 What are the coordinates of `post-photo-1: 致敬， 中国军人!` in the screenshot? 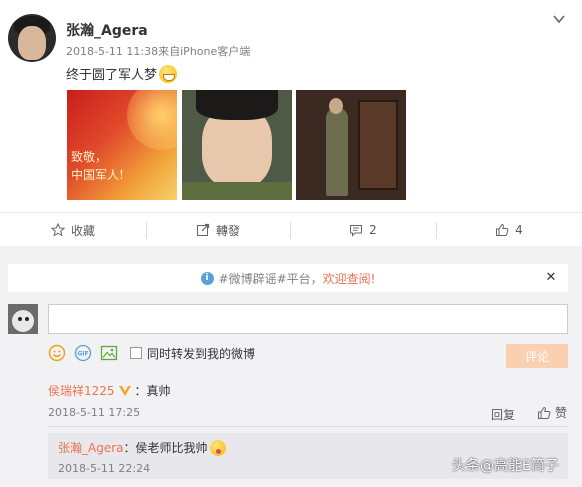 It's located at (122, 145).